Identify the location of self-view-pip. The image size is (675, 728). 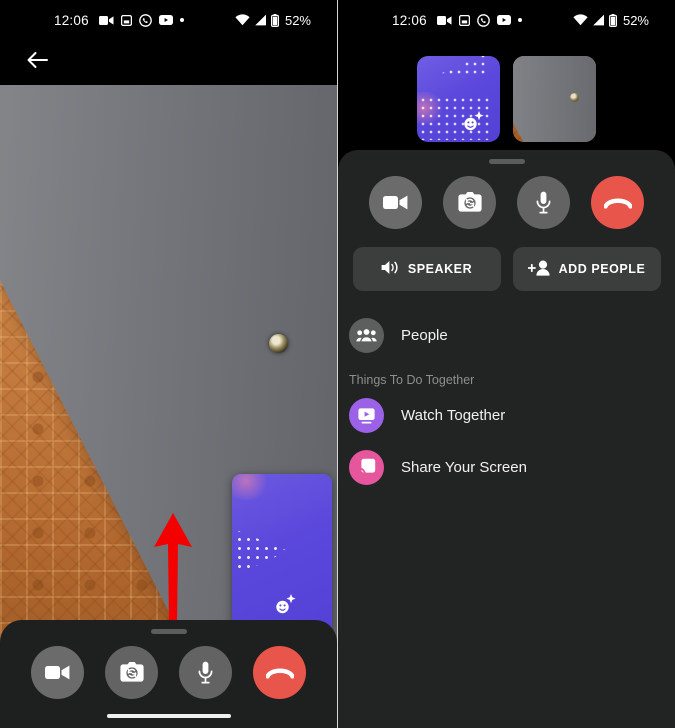
(282, 558).